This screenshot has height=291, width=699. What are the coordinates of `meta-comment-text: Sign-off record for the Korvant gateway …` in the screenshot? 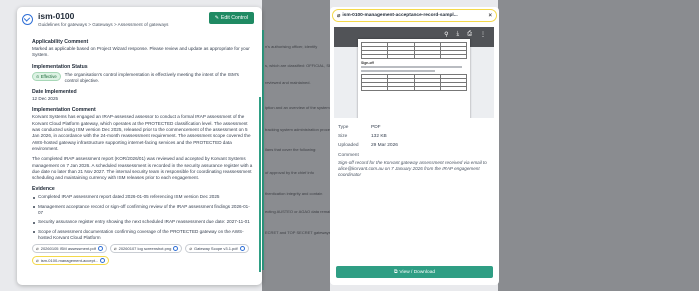 It's located at (412, 169).